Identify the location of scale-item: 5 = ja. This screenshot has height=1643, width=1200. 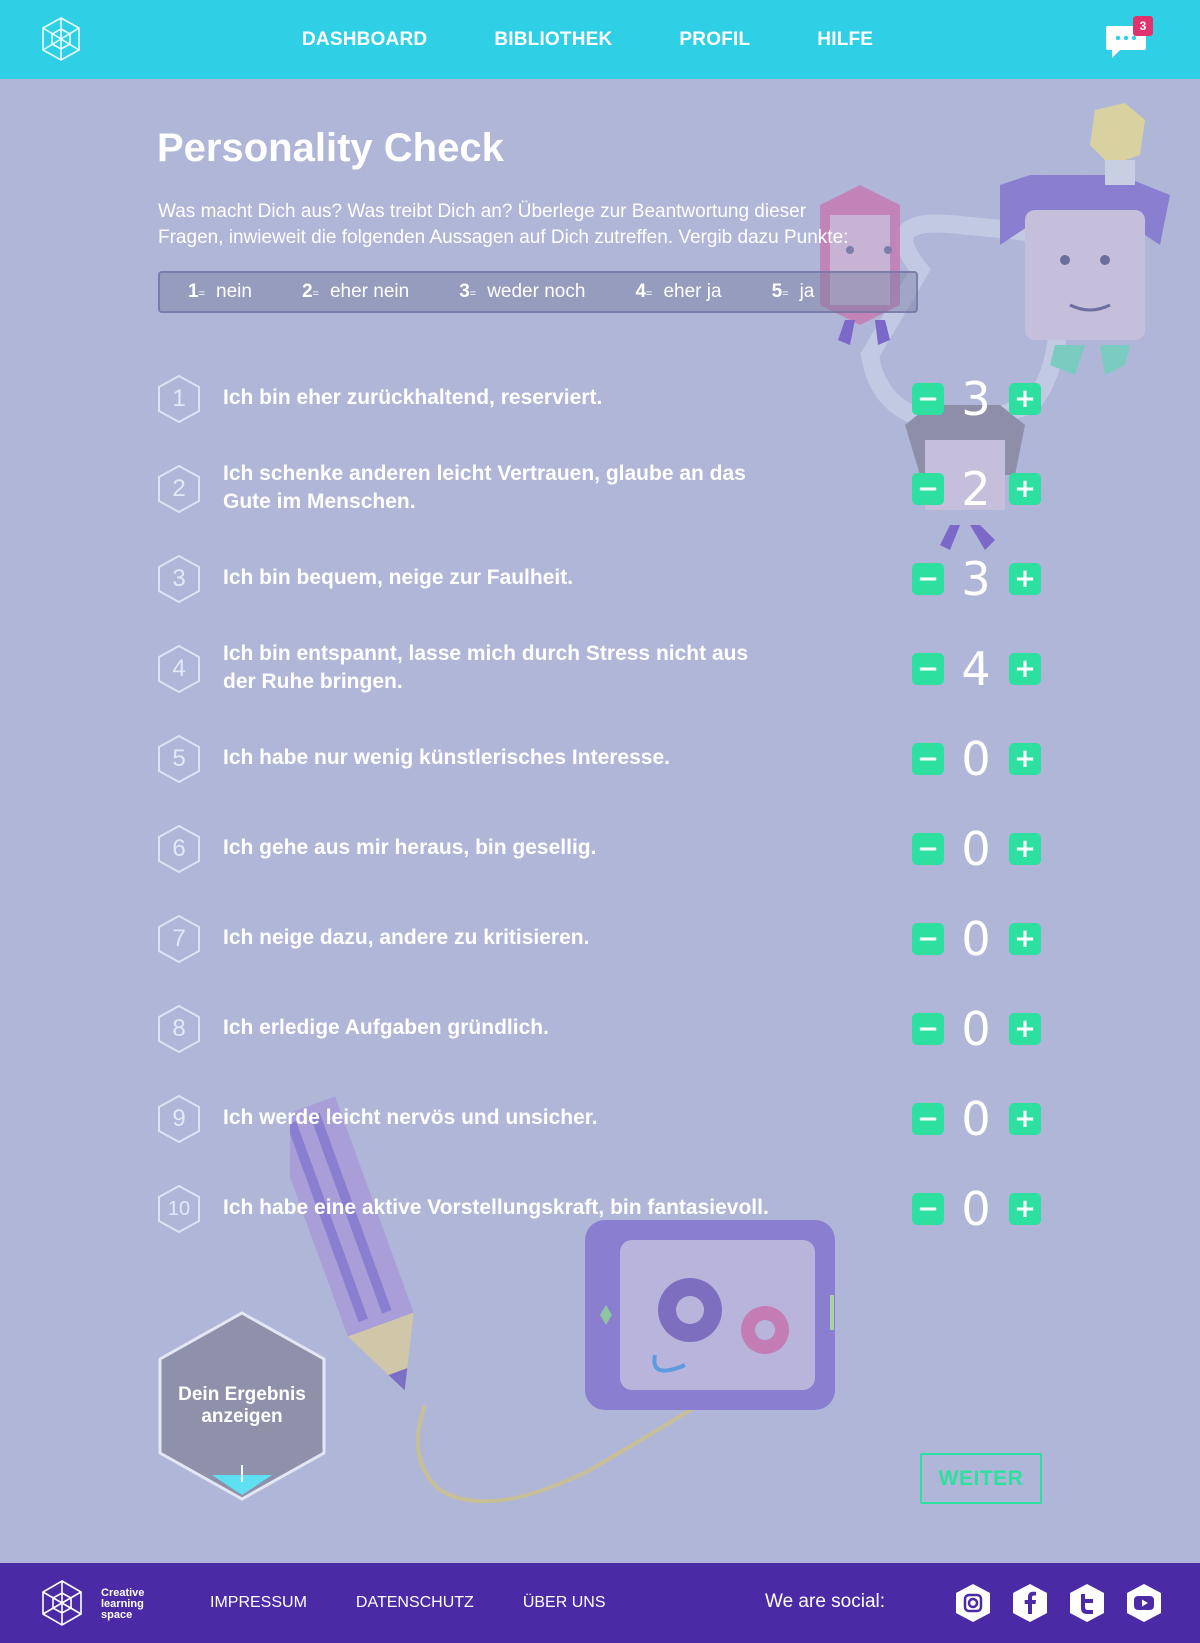
(793, 291).